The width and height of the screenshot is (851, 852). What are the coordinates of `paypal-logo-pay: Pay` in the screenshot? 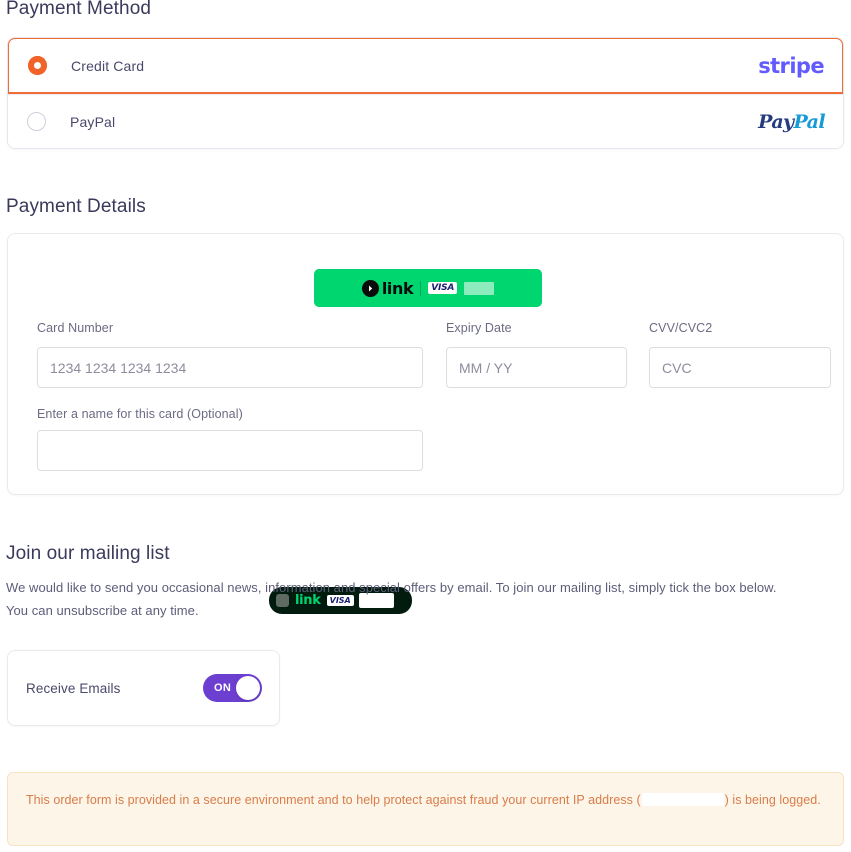 It's located at (776, 121).